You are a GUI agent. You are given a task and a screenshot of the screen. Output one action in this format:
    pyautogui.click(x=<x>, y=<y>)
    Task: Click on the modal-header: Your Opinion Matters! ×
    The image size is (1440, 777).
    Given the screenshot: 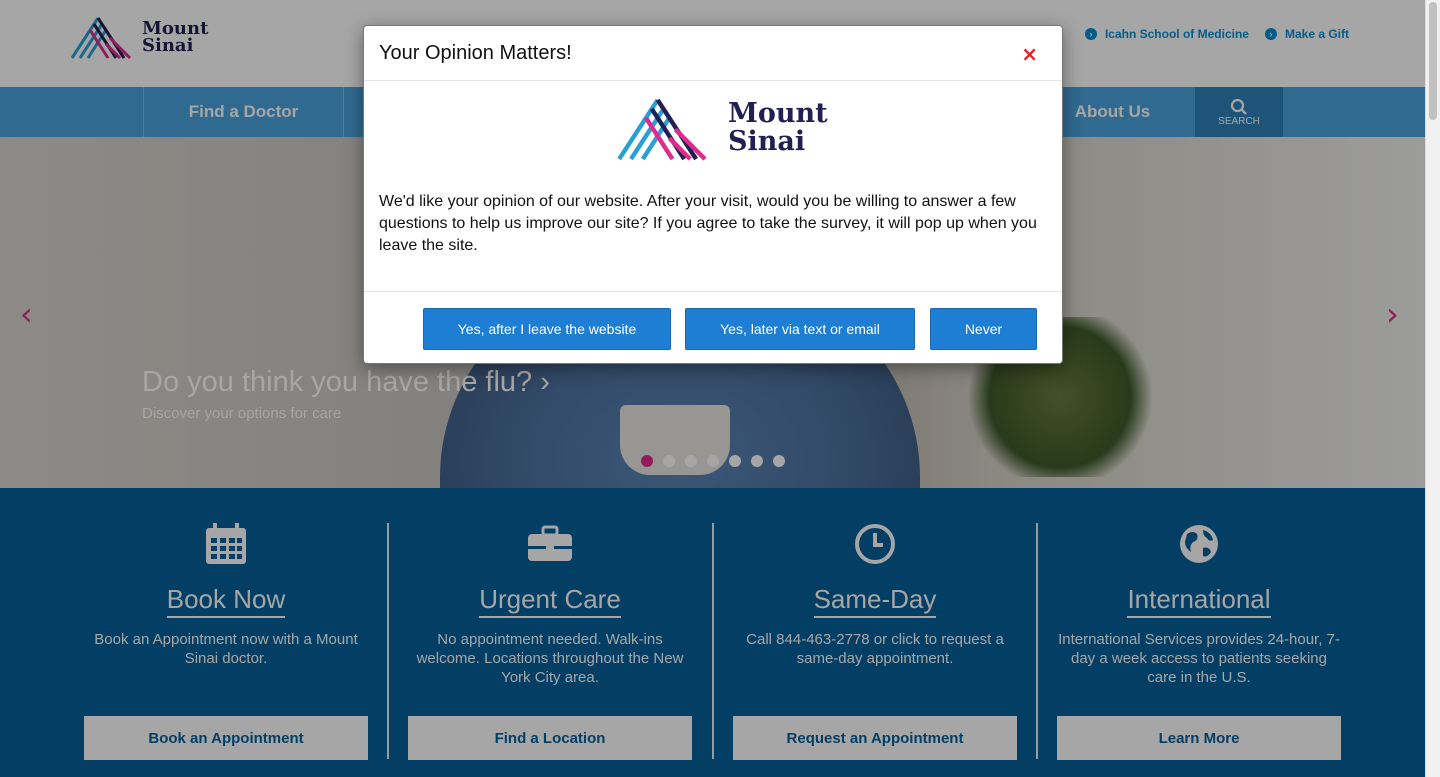 What is the action you would take?
    pyautogui.click(x=713, y=53)
    